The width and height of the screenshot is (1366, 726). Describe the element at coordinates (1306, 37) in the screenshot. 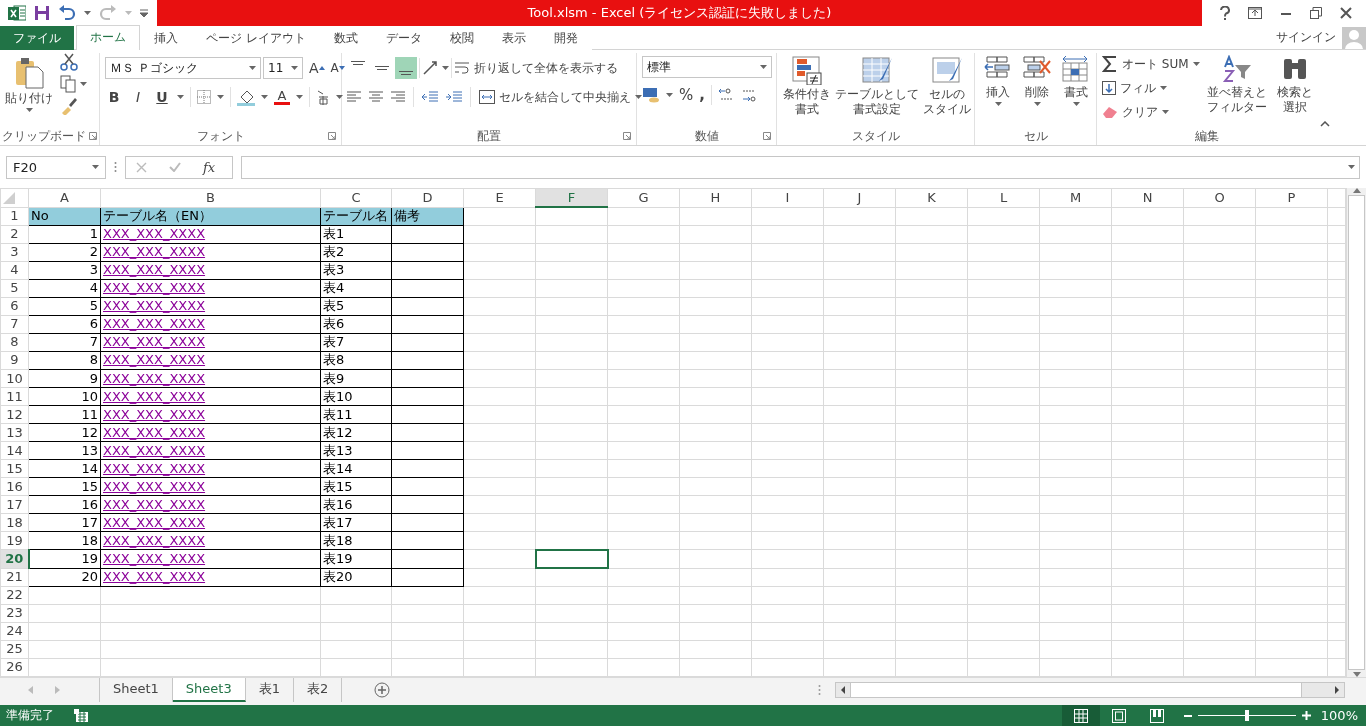

I see `sign-in-link: サインイン` at that location.